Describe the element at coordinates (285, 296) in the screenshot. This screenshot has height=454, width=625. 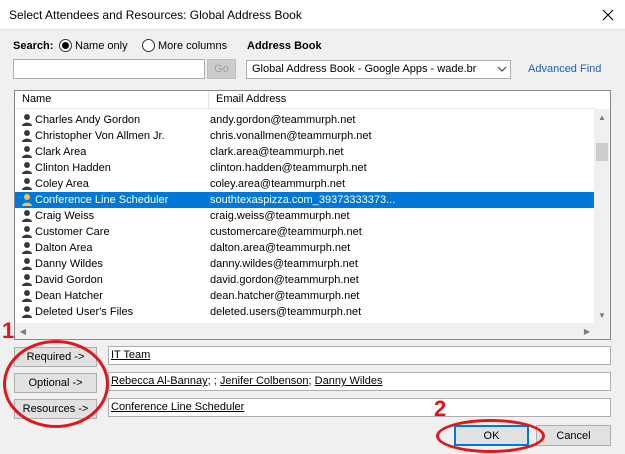
I see `contact-email: dean.hatcher@teammurph.net` at that location.